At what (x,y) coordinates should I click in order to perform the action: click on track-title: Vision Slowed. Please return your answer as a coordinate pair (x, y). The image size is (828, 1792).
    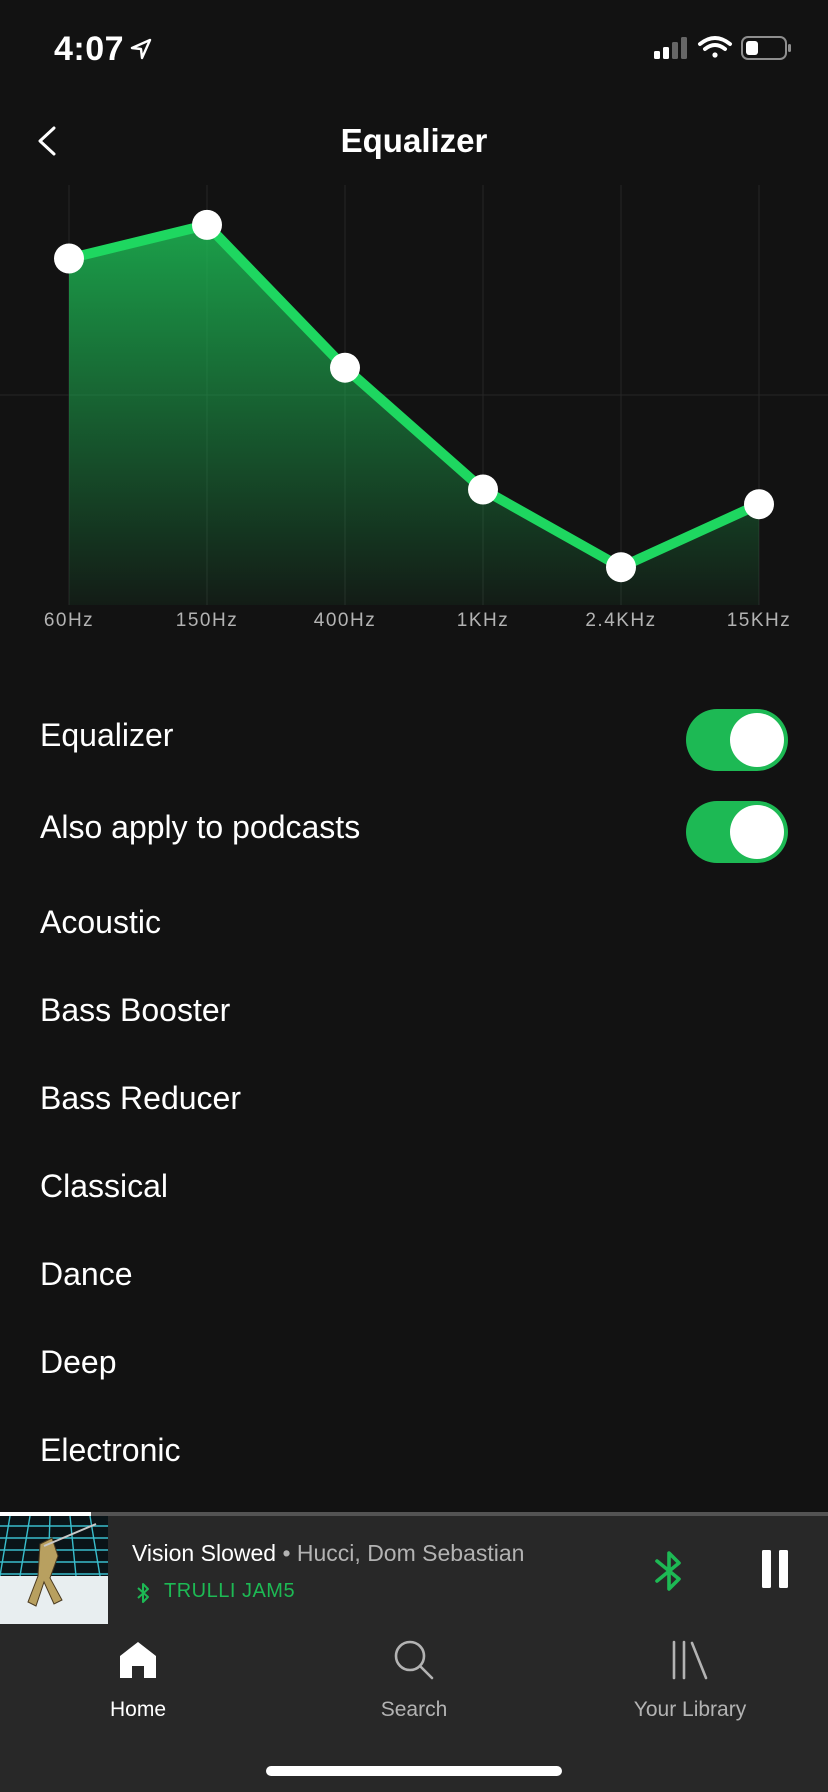
    Looking at the image, I should click on (204, 1553).